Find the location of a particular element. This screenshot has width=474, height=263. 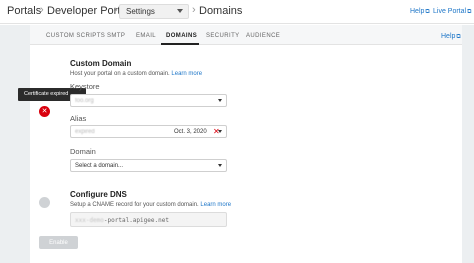

help-link: Help⧉ is located at coordinates (420, 12).